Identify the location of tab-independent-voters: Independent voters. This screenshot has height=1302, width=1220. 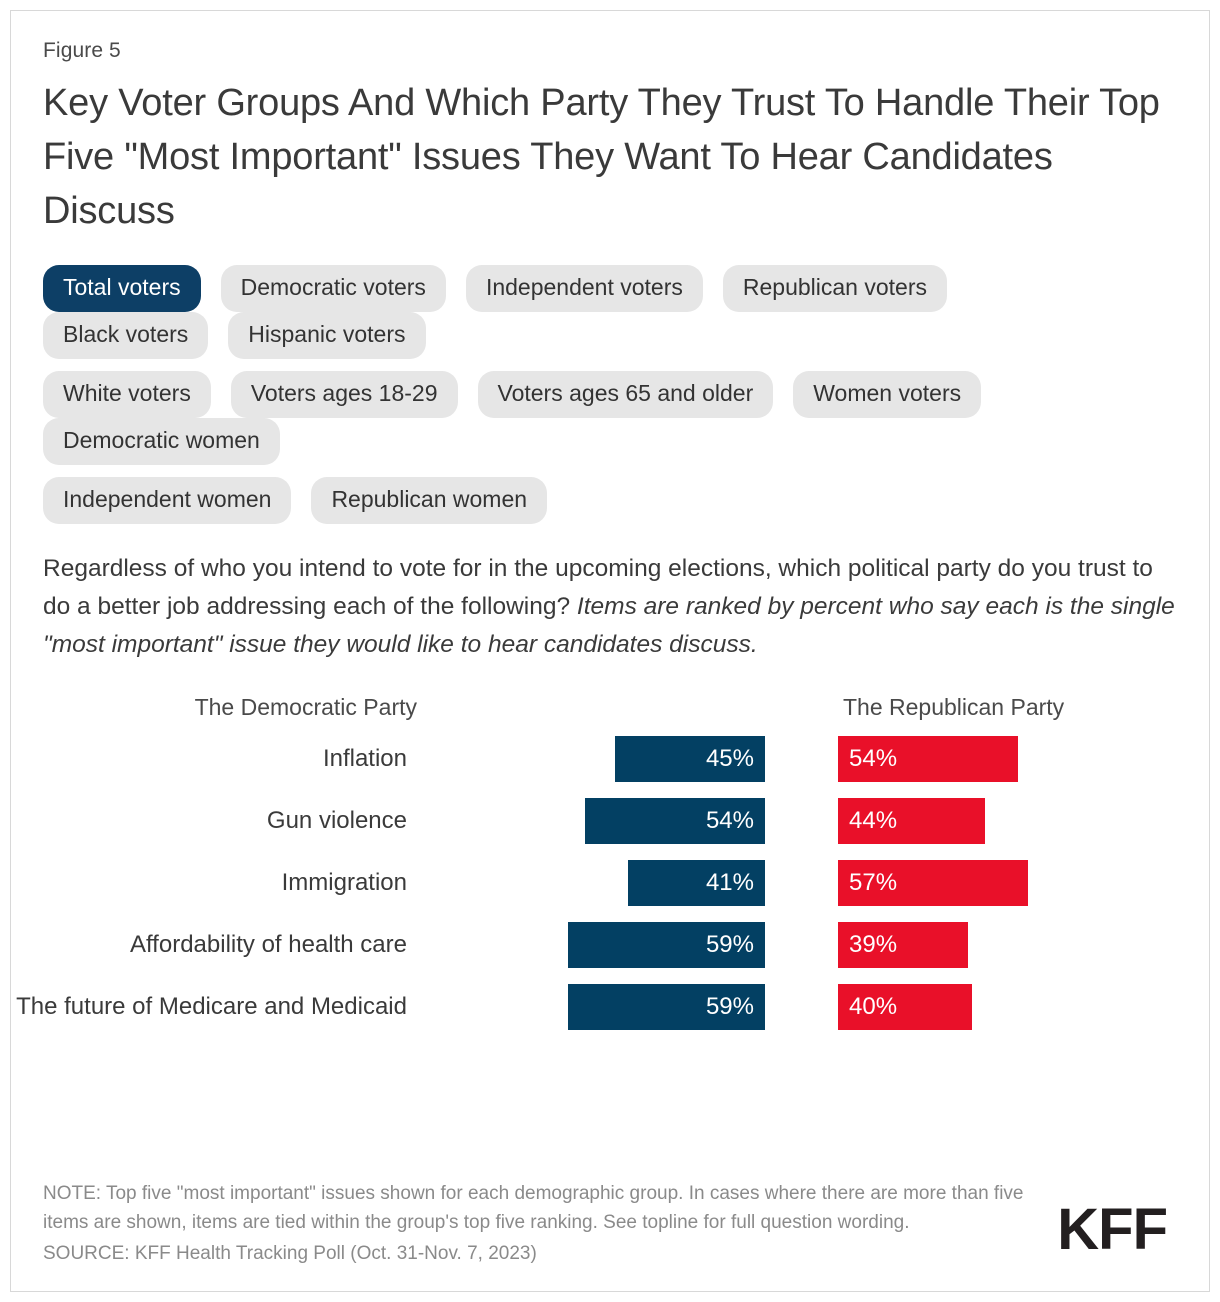
(584, 288).